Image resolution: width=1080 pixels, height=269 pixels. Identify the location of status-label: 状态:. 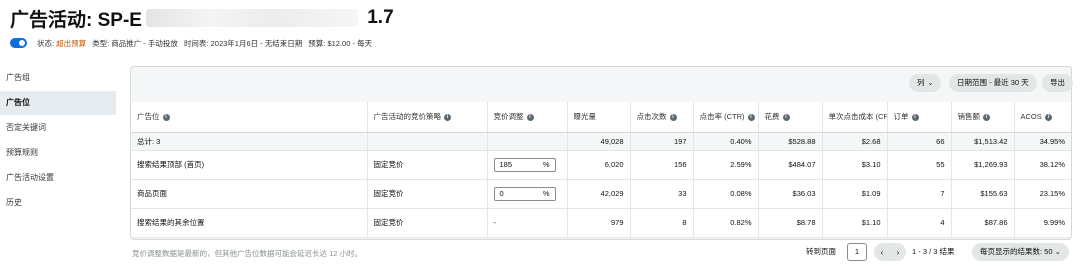
(46, 43).